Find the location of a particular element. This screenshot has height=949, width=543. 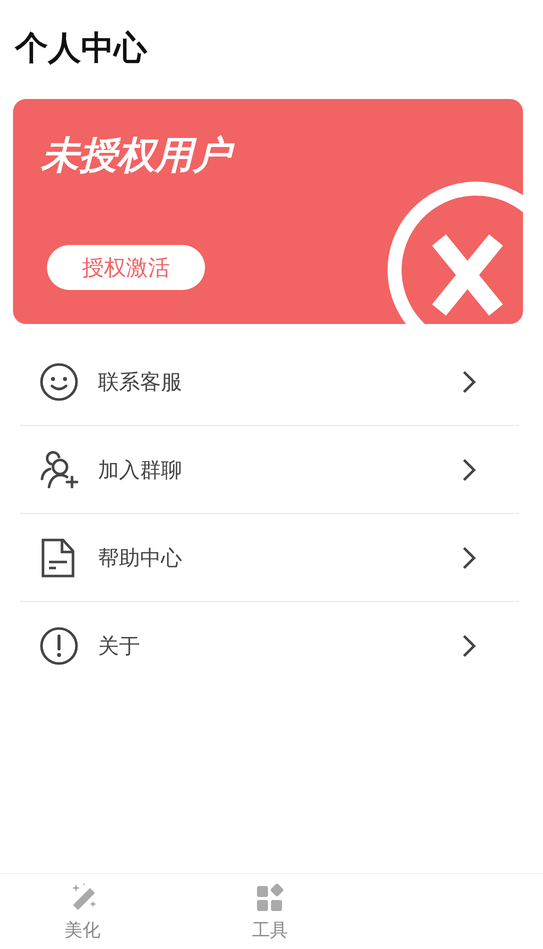

menu-label: 加入群聊 is located at coordinates (140, 470).